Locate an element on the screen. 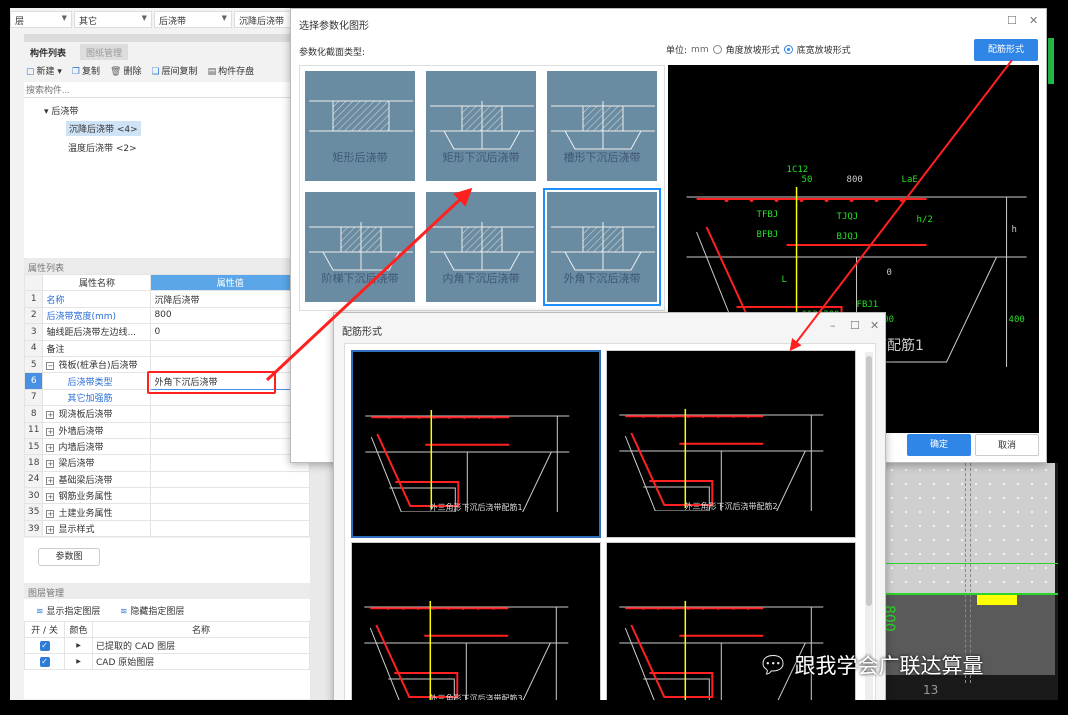 Image resolution: width=1068 pixels, height=715 pixels. shape-label: 阶梯下沉后浇带 is located at coordinates (360, 278).